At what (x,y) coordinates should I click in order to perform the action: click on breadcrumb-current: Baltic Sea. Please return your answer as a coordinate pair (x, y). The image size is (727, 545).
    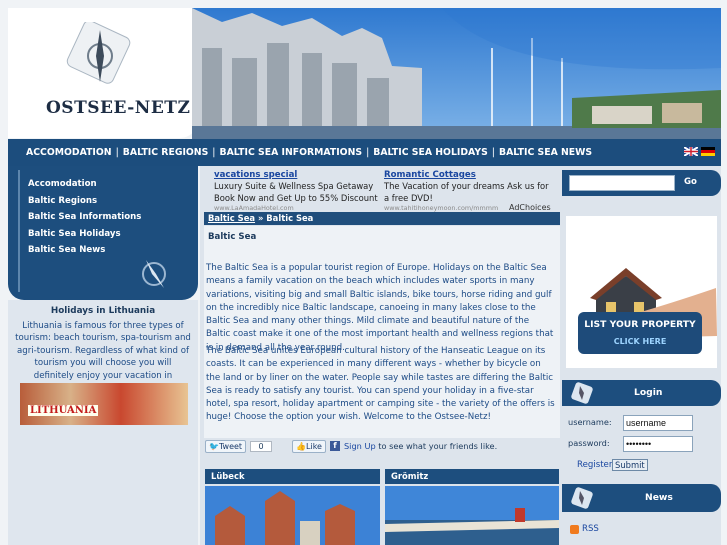
    Looking at the image, I should click on (290, 218).